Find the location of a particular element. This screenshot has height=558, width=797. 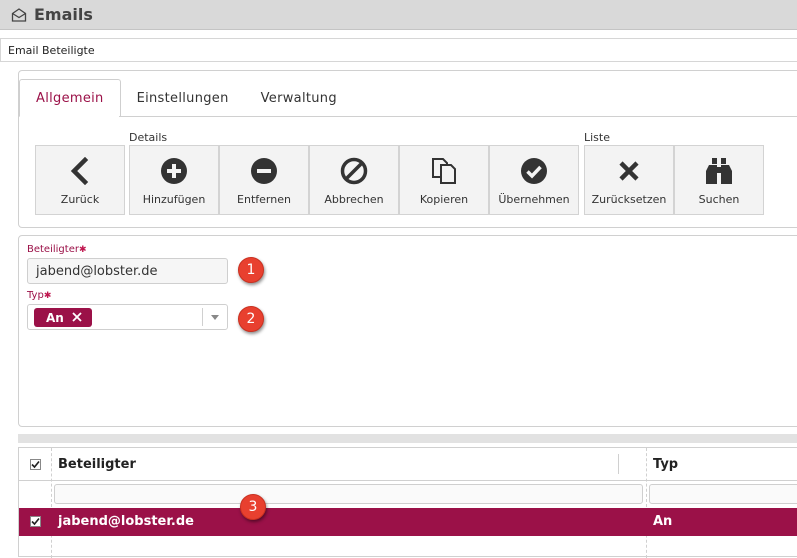

cell-typ: An is located at coordinates (663, 521).